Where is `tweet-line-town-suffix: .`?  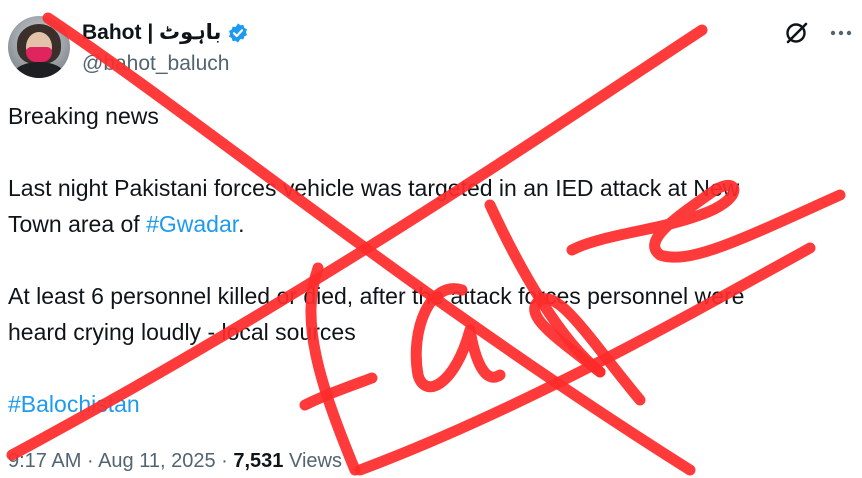 tweet-line-town-suffix: . is located at coordinates (241, 224).